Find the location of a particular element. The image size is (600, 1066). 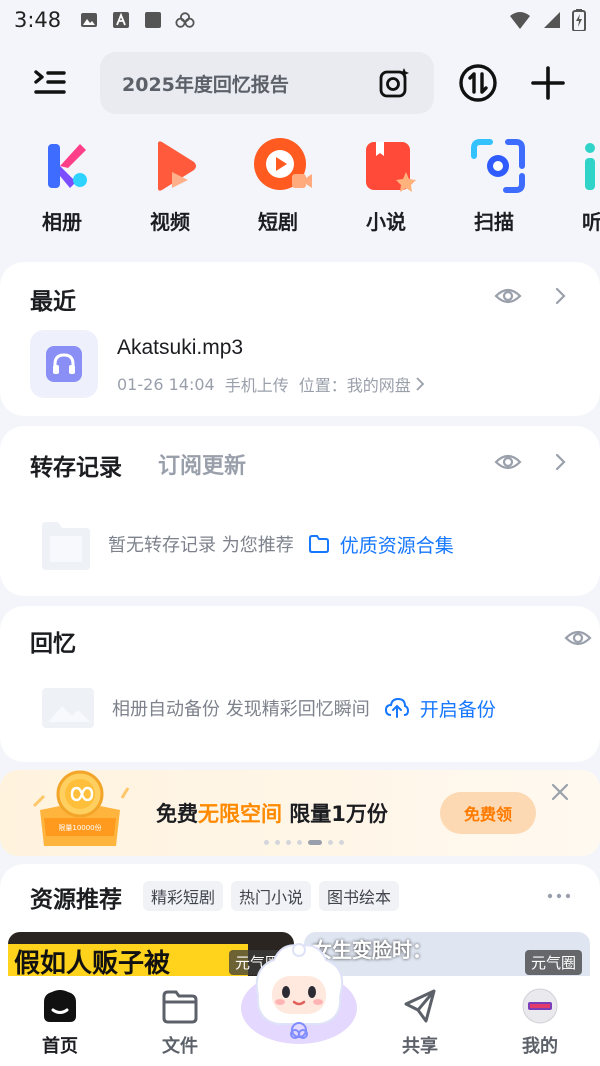

header: 2025年度回忆报告 is located at coordinates (300, 83).